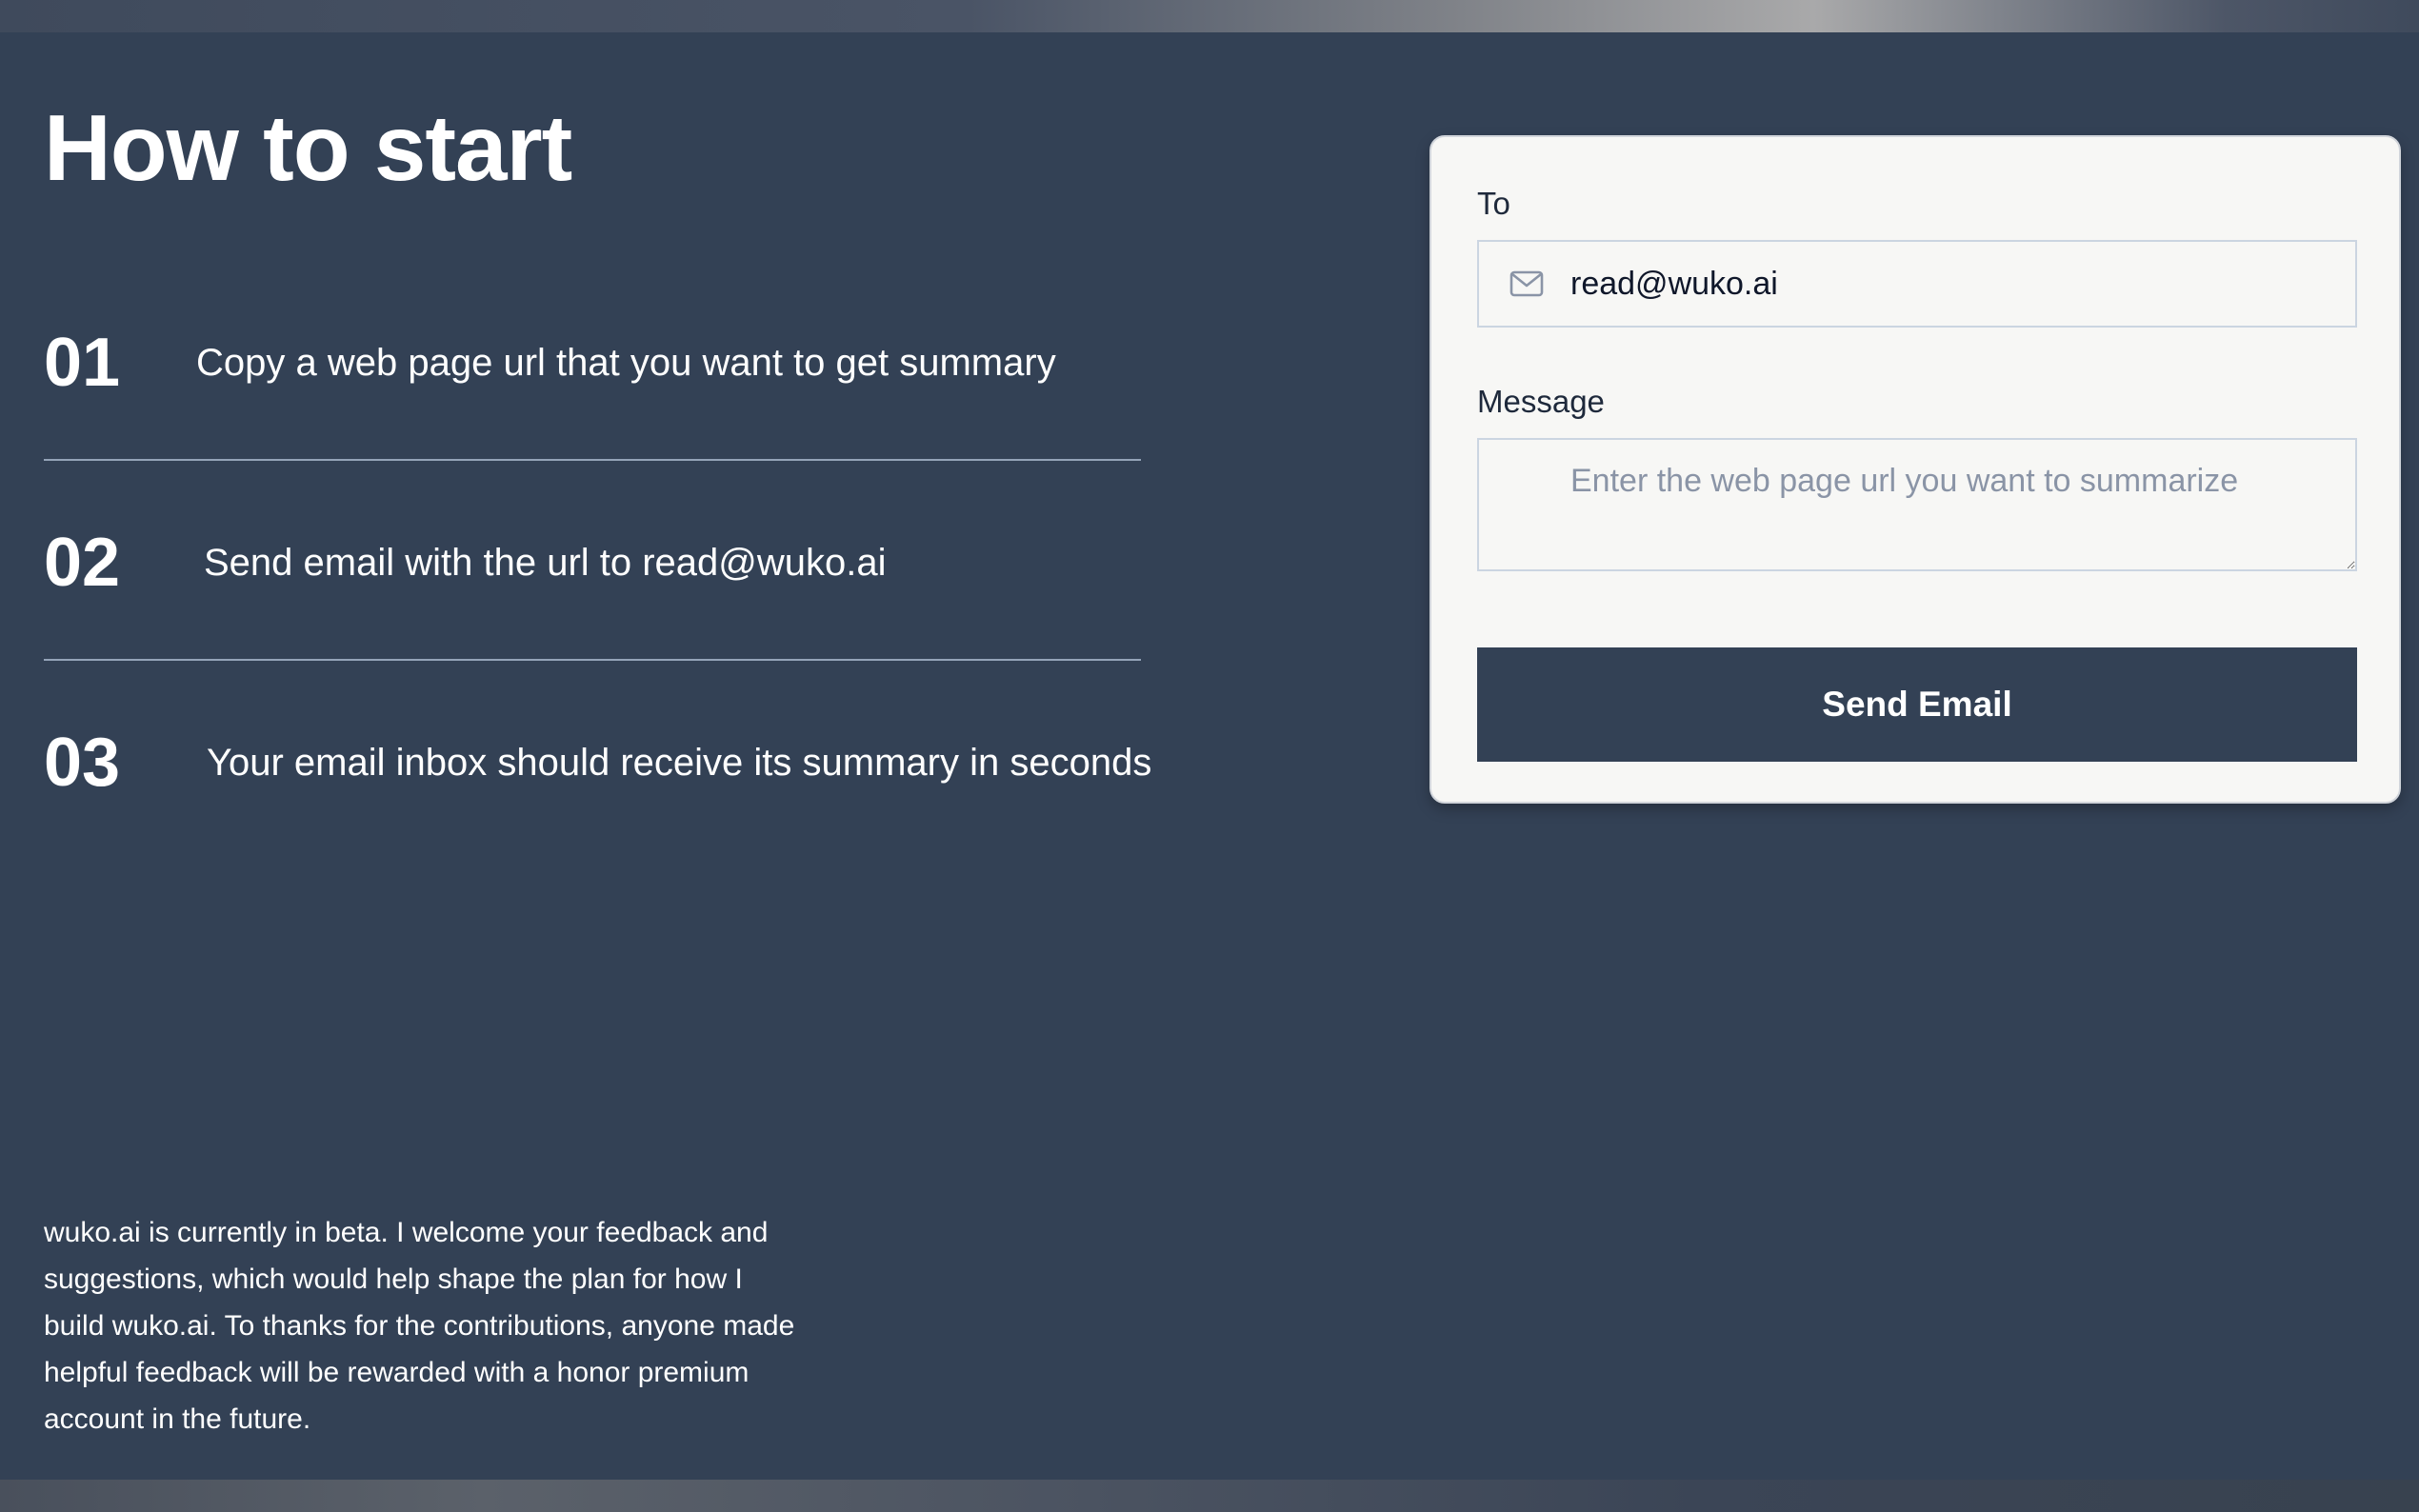 This screenshot has height=1512, width=2419. What do you see at coordinates (82, 363) in the screenshot?
I see `step-number: 01` at bounding box center [82, 363].